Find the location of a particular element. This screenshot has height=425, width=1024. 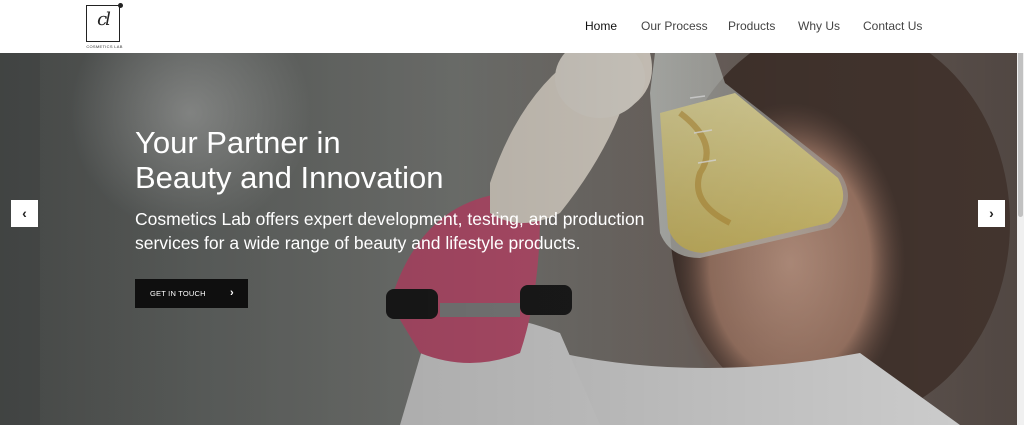

chevron-left-icon: ‹ is located at coordinates (24, 213).